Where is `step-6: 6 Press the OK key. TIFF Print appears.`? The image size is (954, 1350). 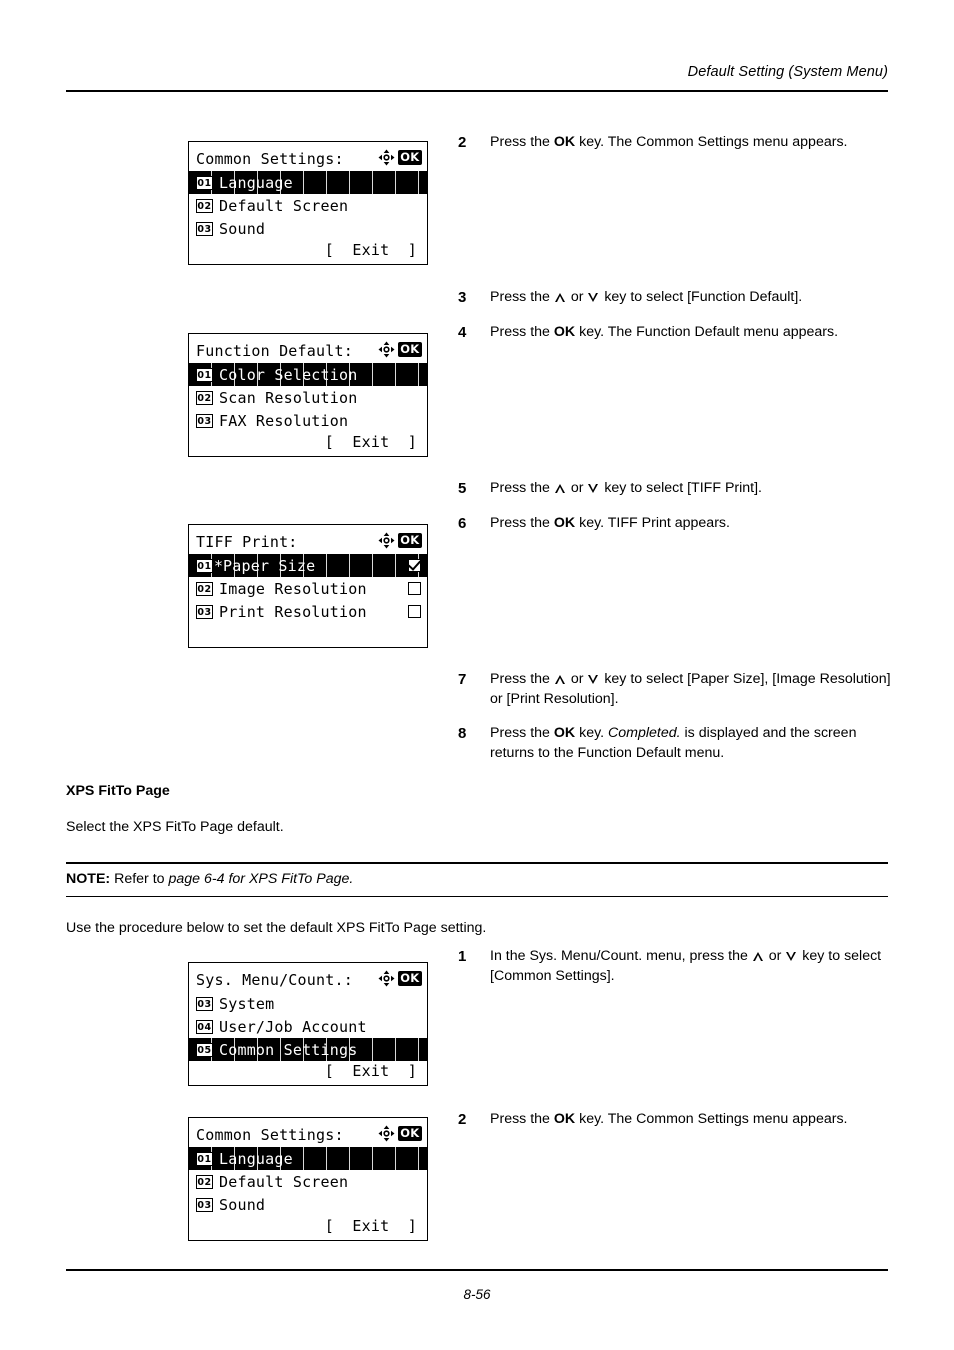 step-6: 6 Press the OK key. TIFF Print appears. is located at coordinates (678, 524).